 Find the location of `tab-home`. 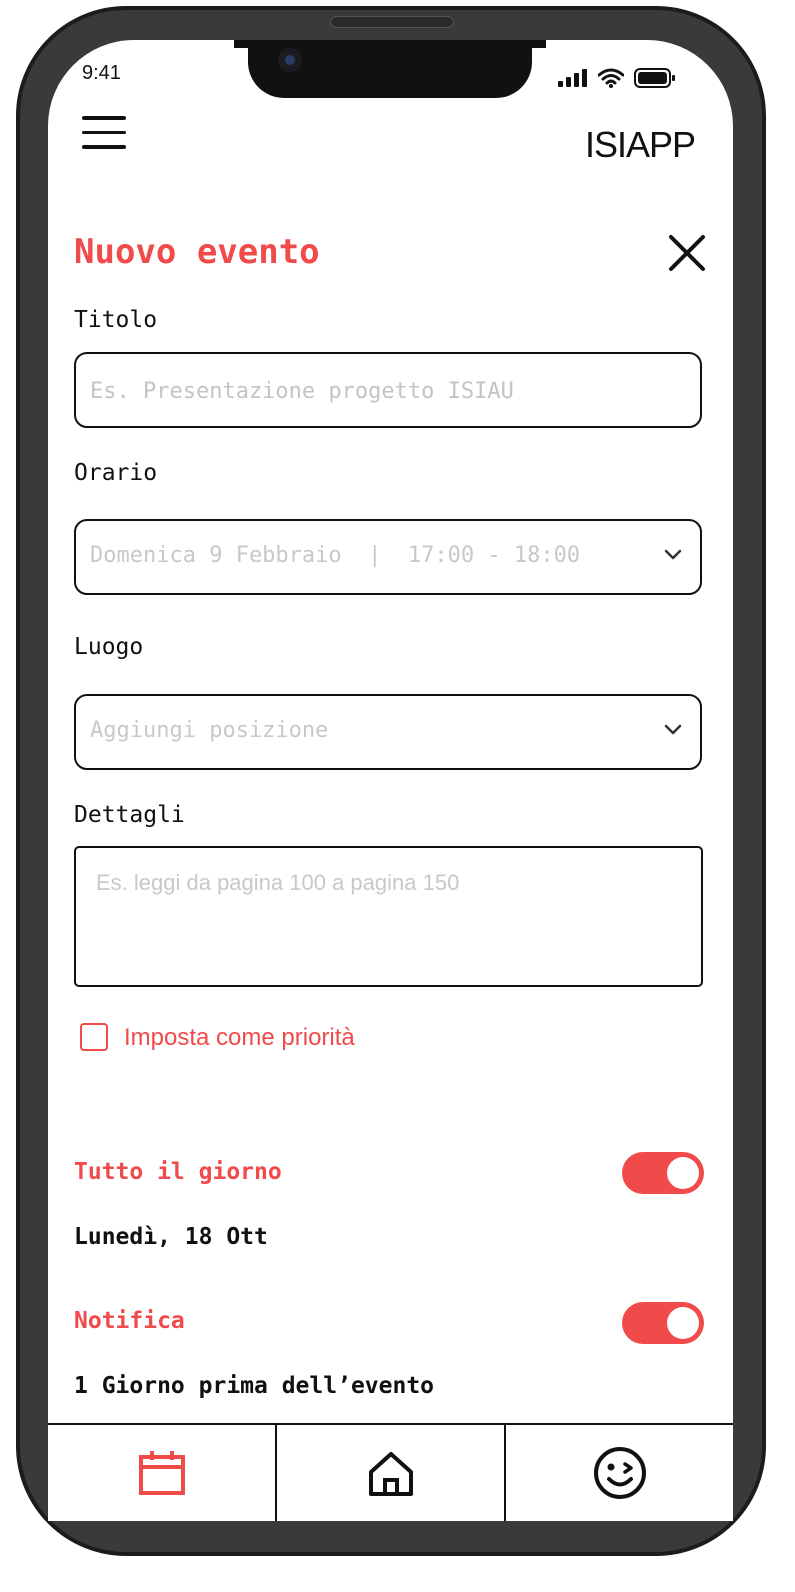

tab-home is located at coordinates (391, 1473).